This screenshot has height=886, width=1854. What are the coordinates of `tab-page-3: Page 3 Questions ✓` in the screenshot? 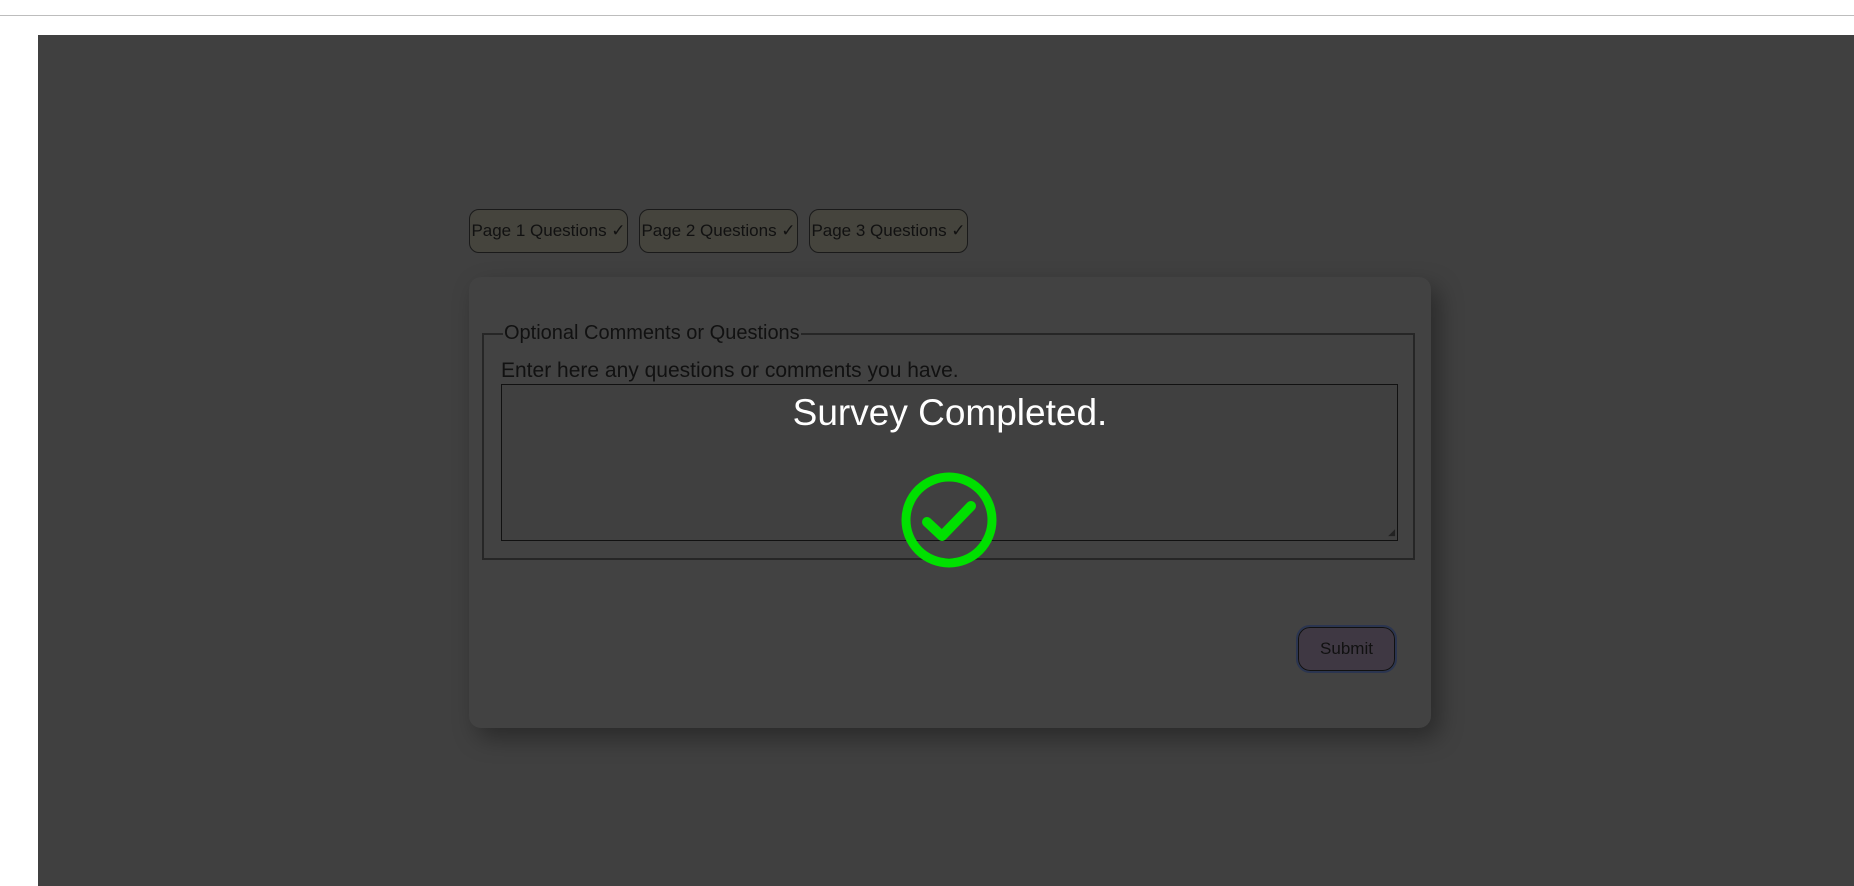 It's located at (888, 231).